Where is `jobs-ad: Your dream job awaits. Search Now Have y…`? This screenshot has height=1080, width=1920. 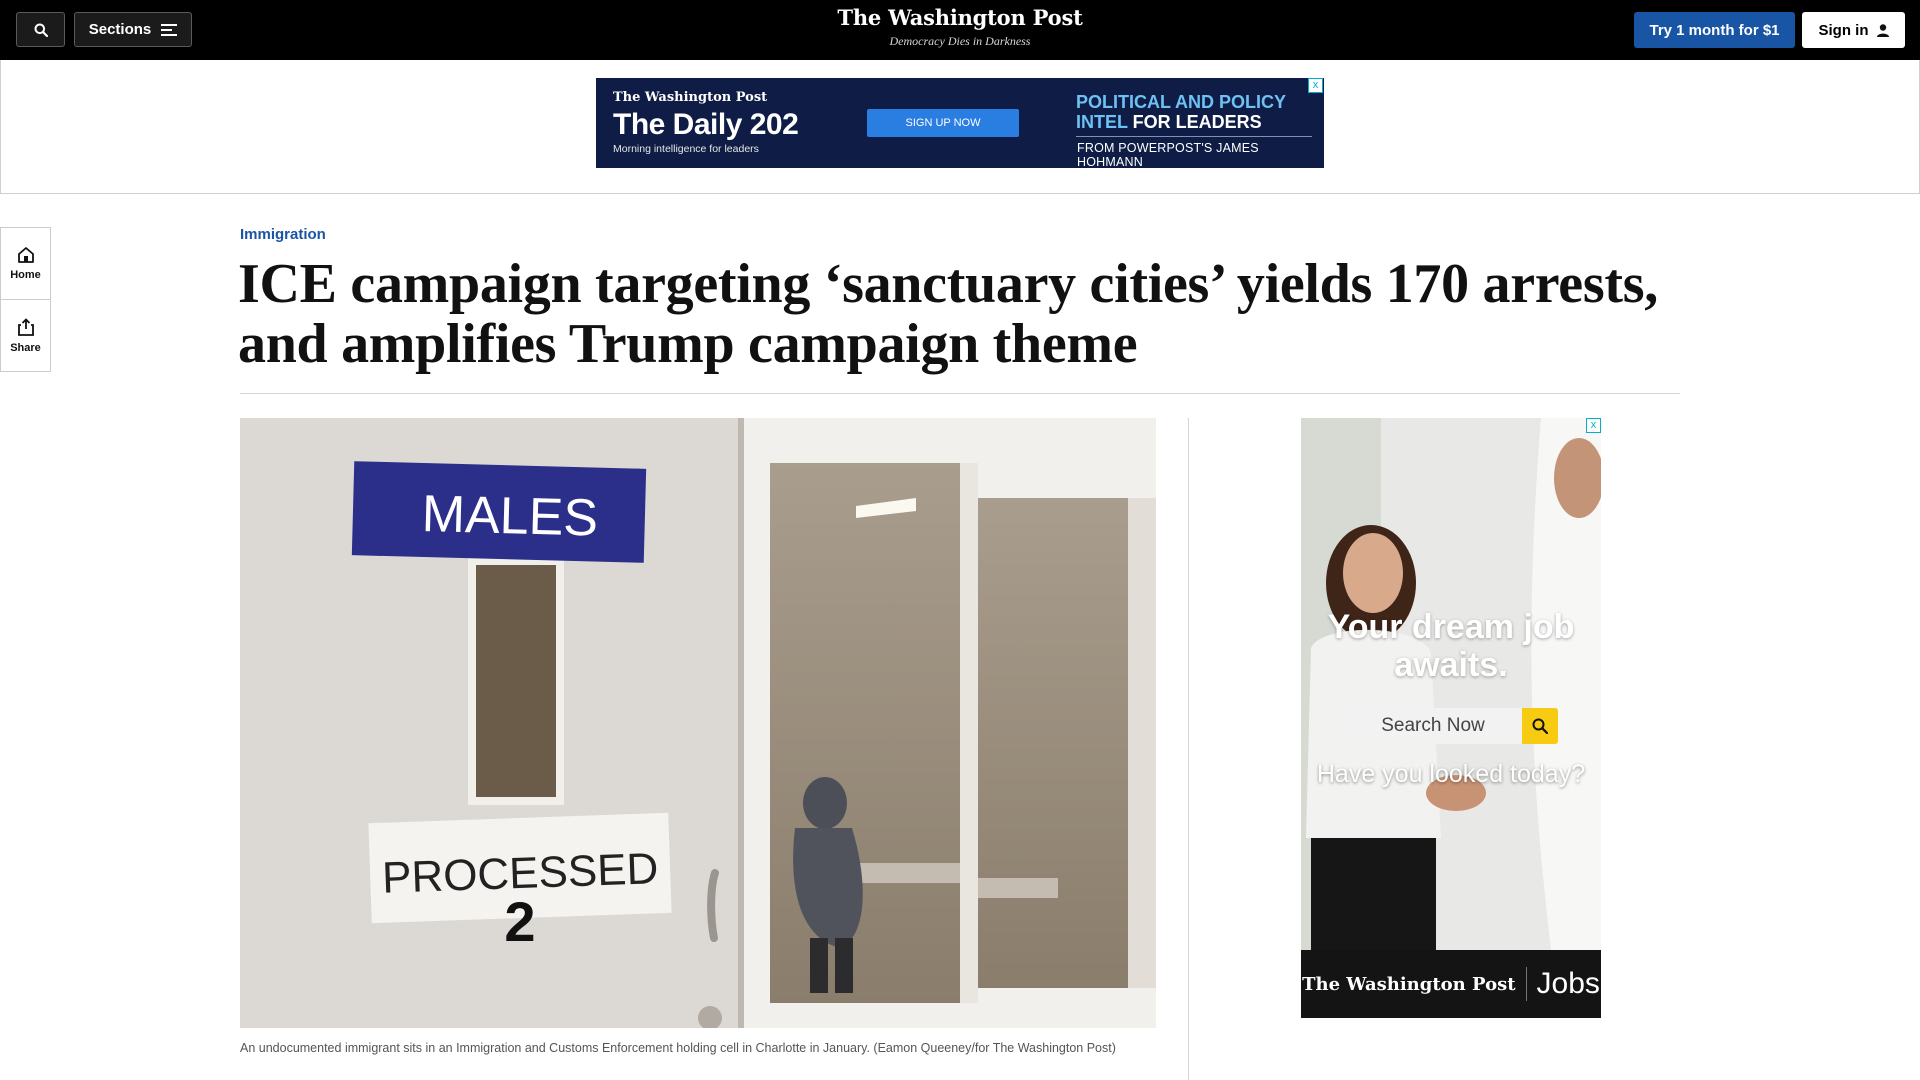 jobs-ad: Your dream job awaits. Search Now Have y… is located at coordinates (1451, 718).